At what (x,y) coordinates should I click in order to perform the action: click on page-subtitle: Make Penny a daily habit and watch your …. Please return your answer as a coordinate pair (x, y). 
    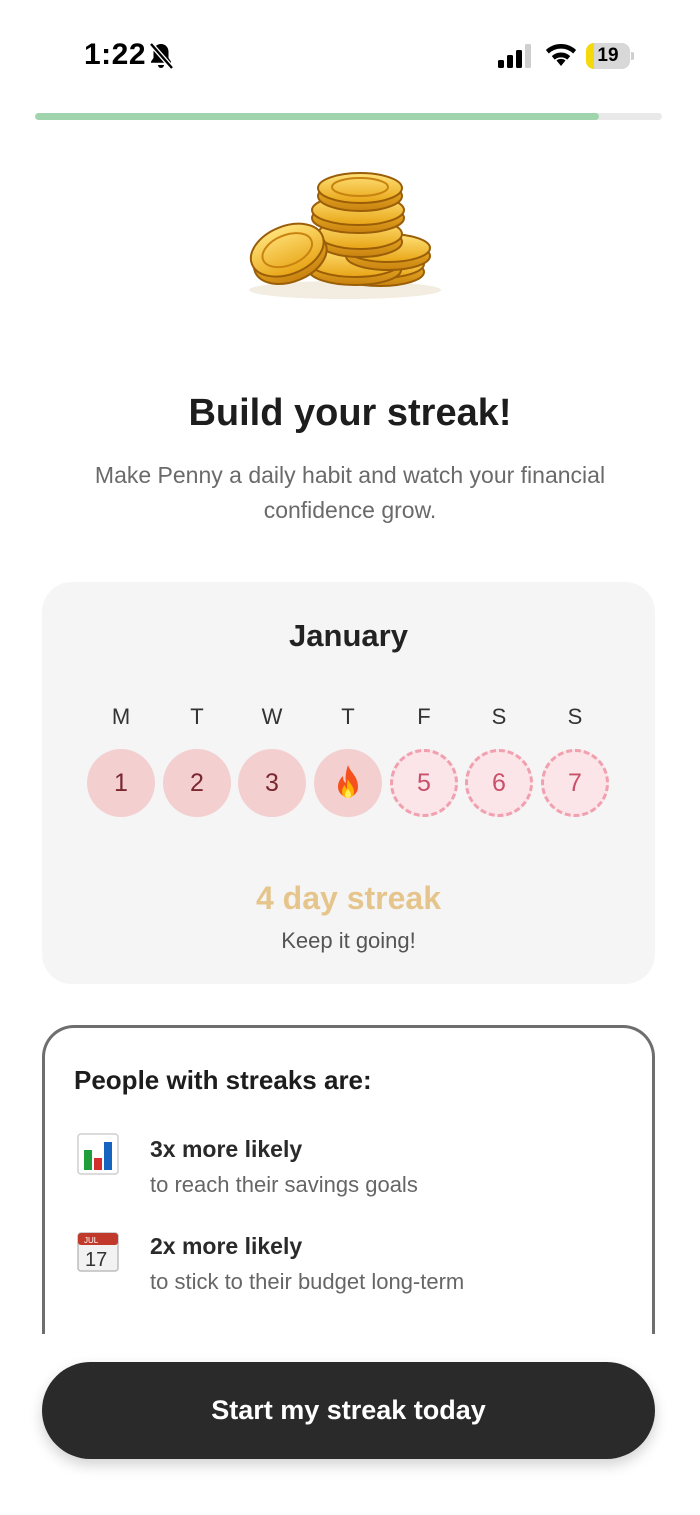
    Looking at the image, I should click on (350, 492).